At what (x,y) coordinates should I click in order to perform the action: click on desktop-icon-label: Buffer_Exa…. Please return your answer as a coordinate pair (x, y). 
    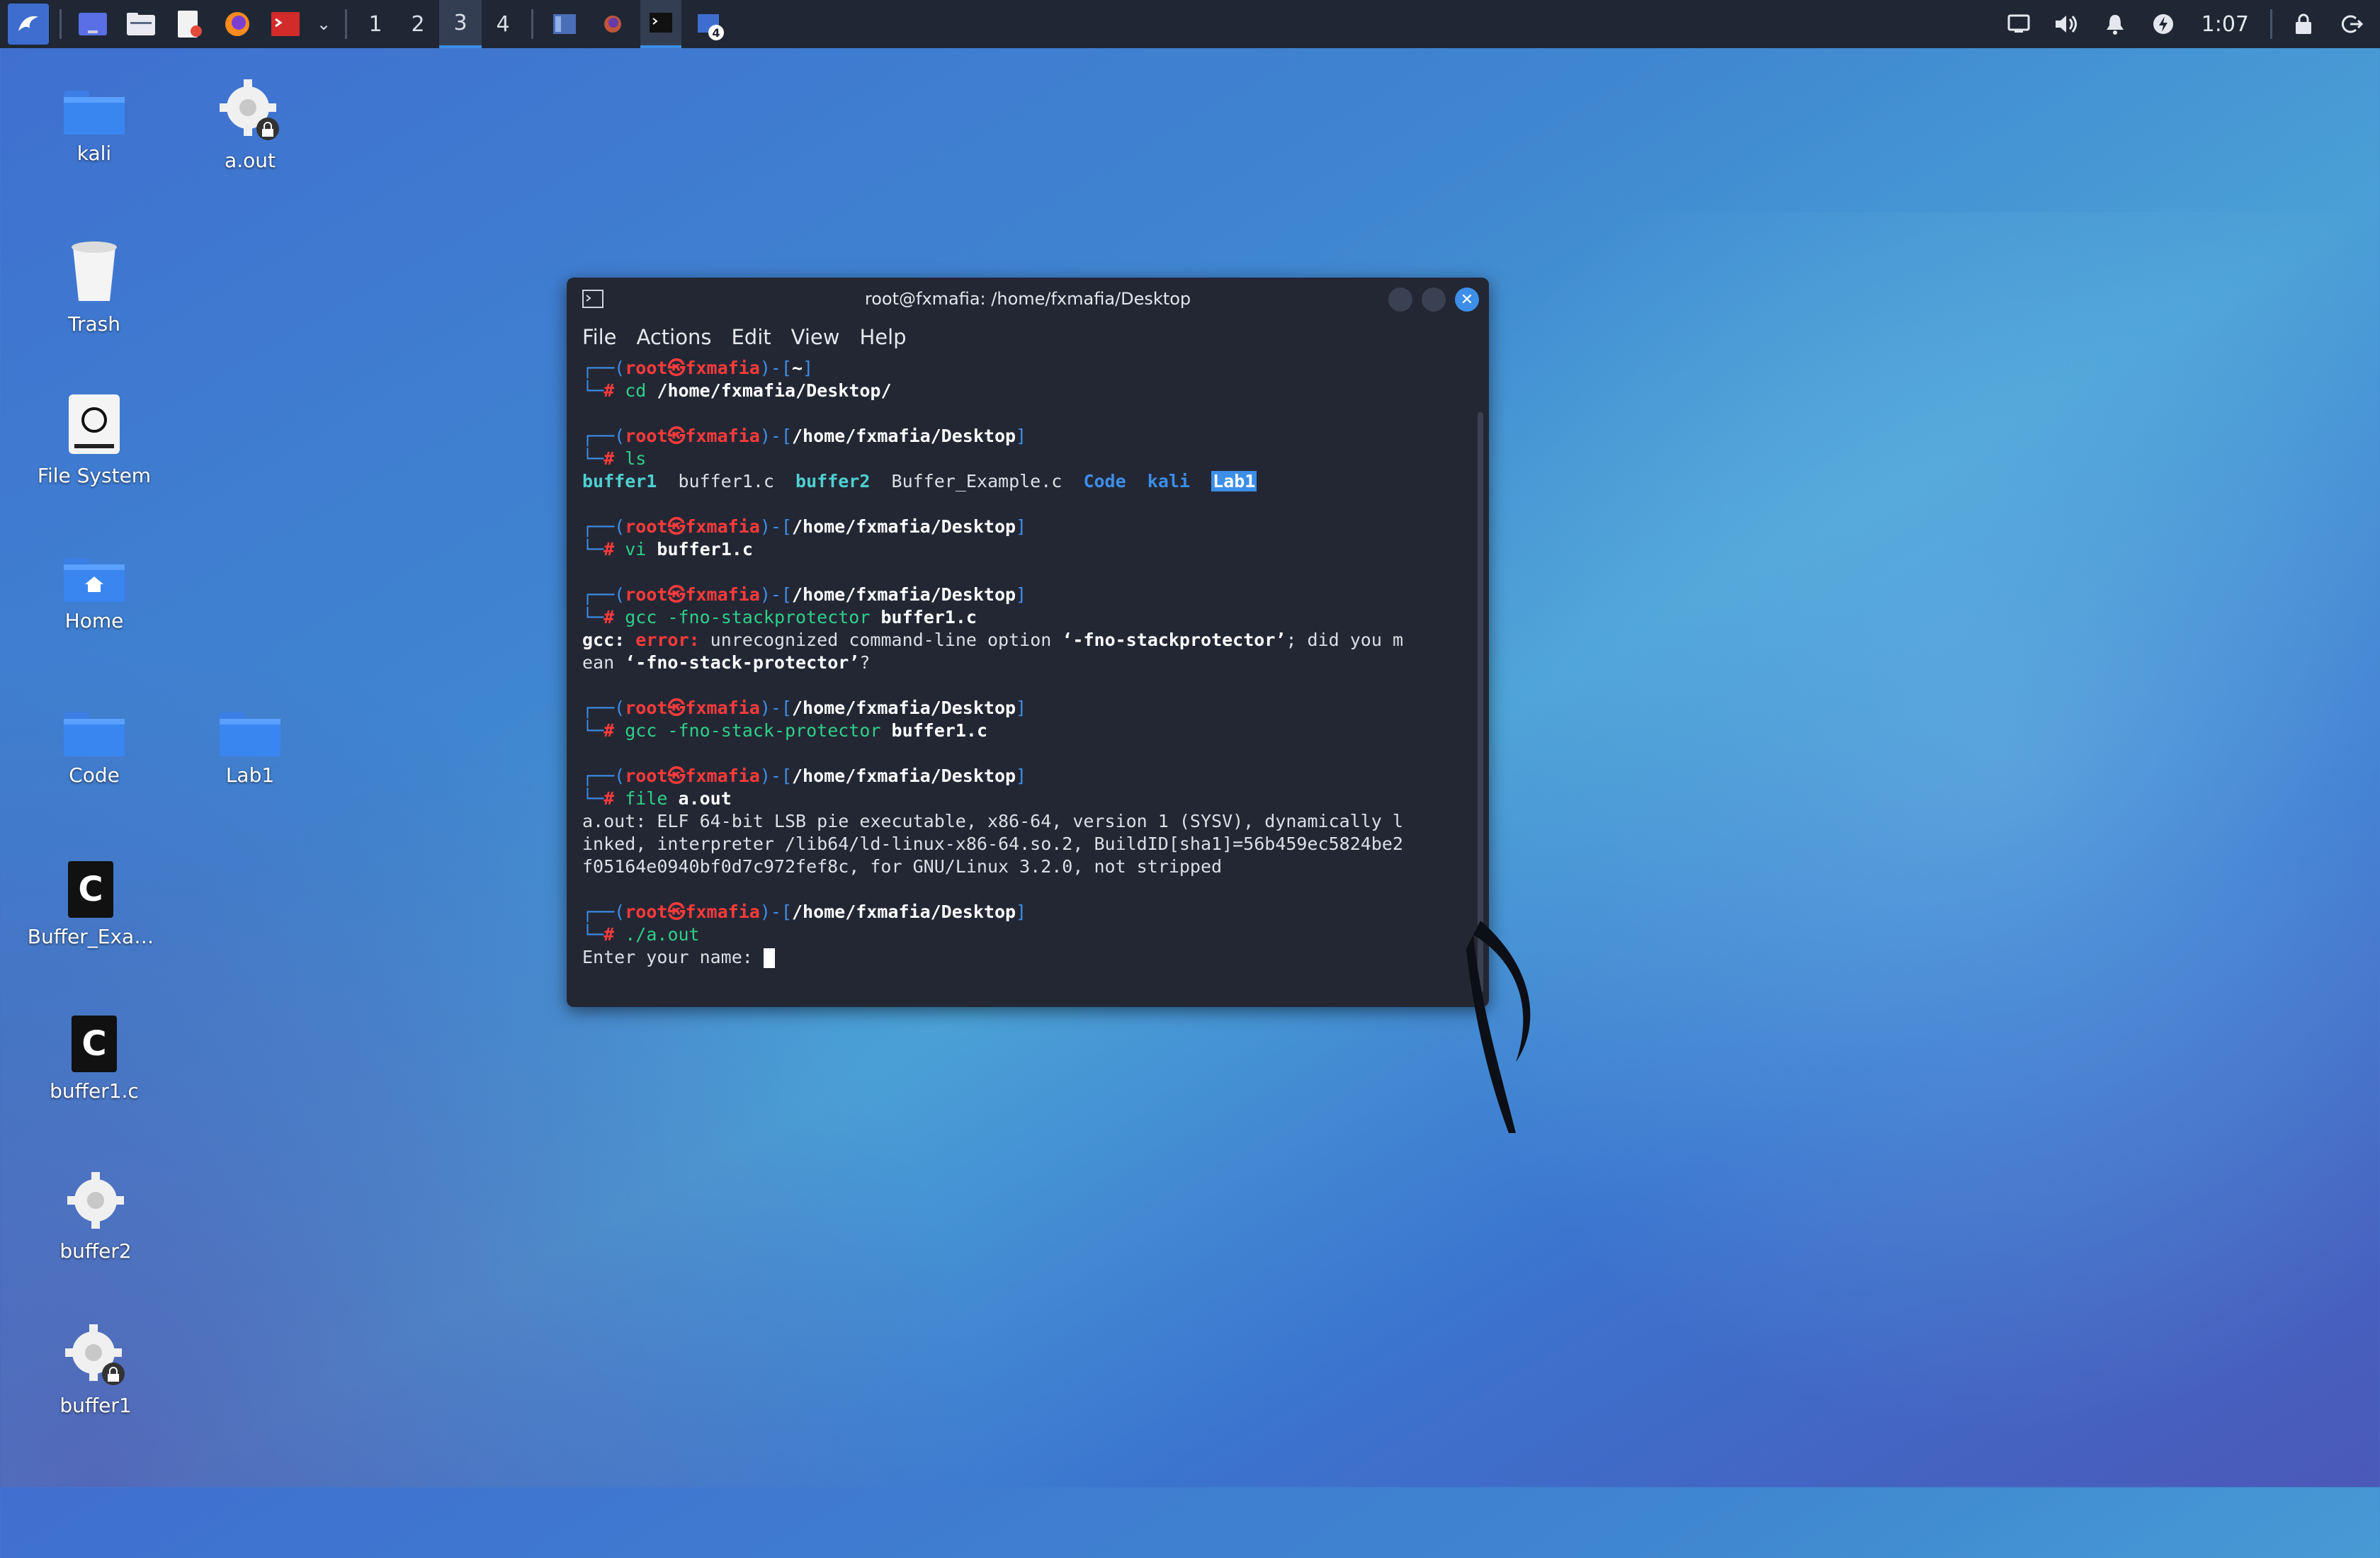
    Looking at the image, I should click on (91, 936).